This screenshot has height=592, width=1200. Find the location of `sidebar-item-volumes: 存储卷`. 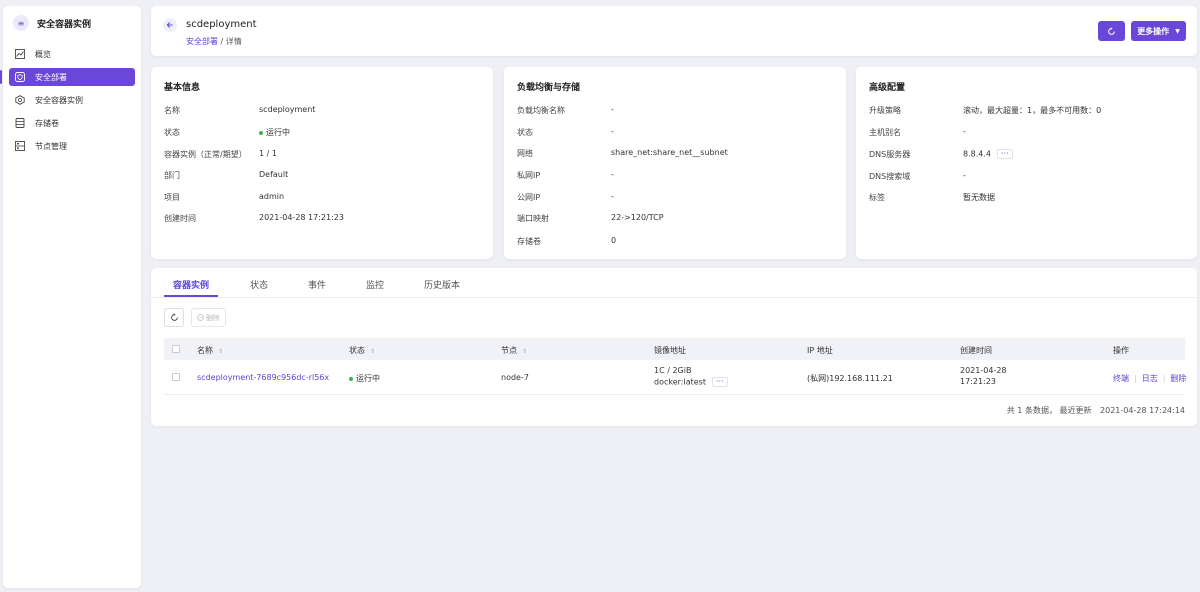

sidebar-item-volumes: 存储卷 is located at coordinates (72, 123).